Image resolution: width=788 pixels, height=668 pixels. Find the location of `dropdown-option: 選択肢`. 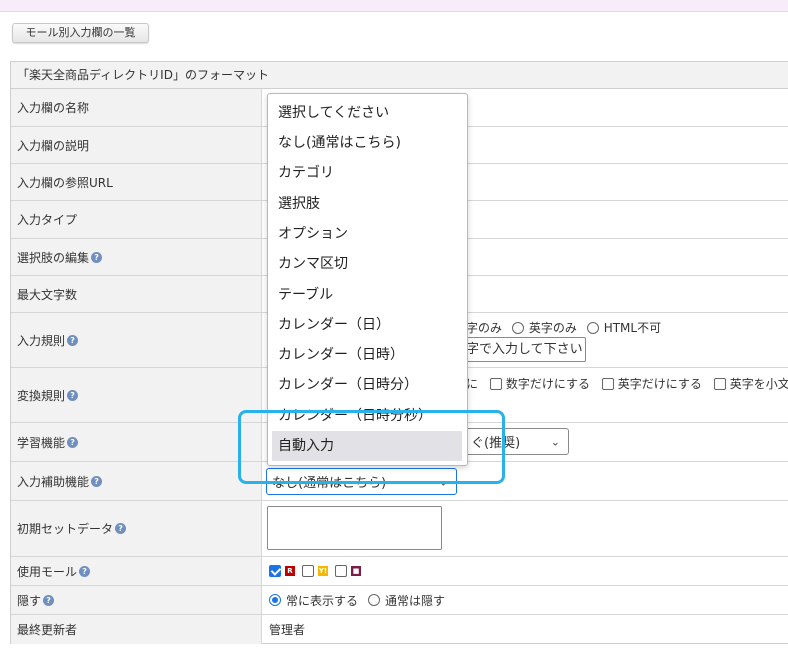

dropdown-option: 選択肢 is located at coordinates (367, 204).